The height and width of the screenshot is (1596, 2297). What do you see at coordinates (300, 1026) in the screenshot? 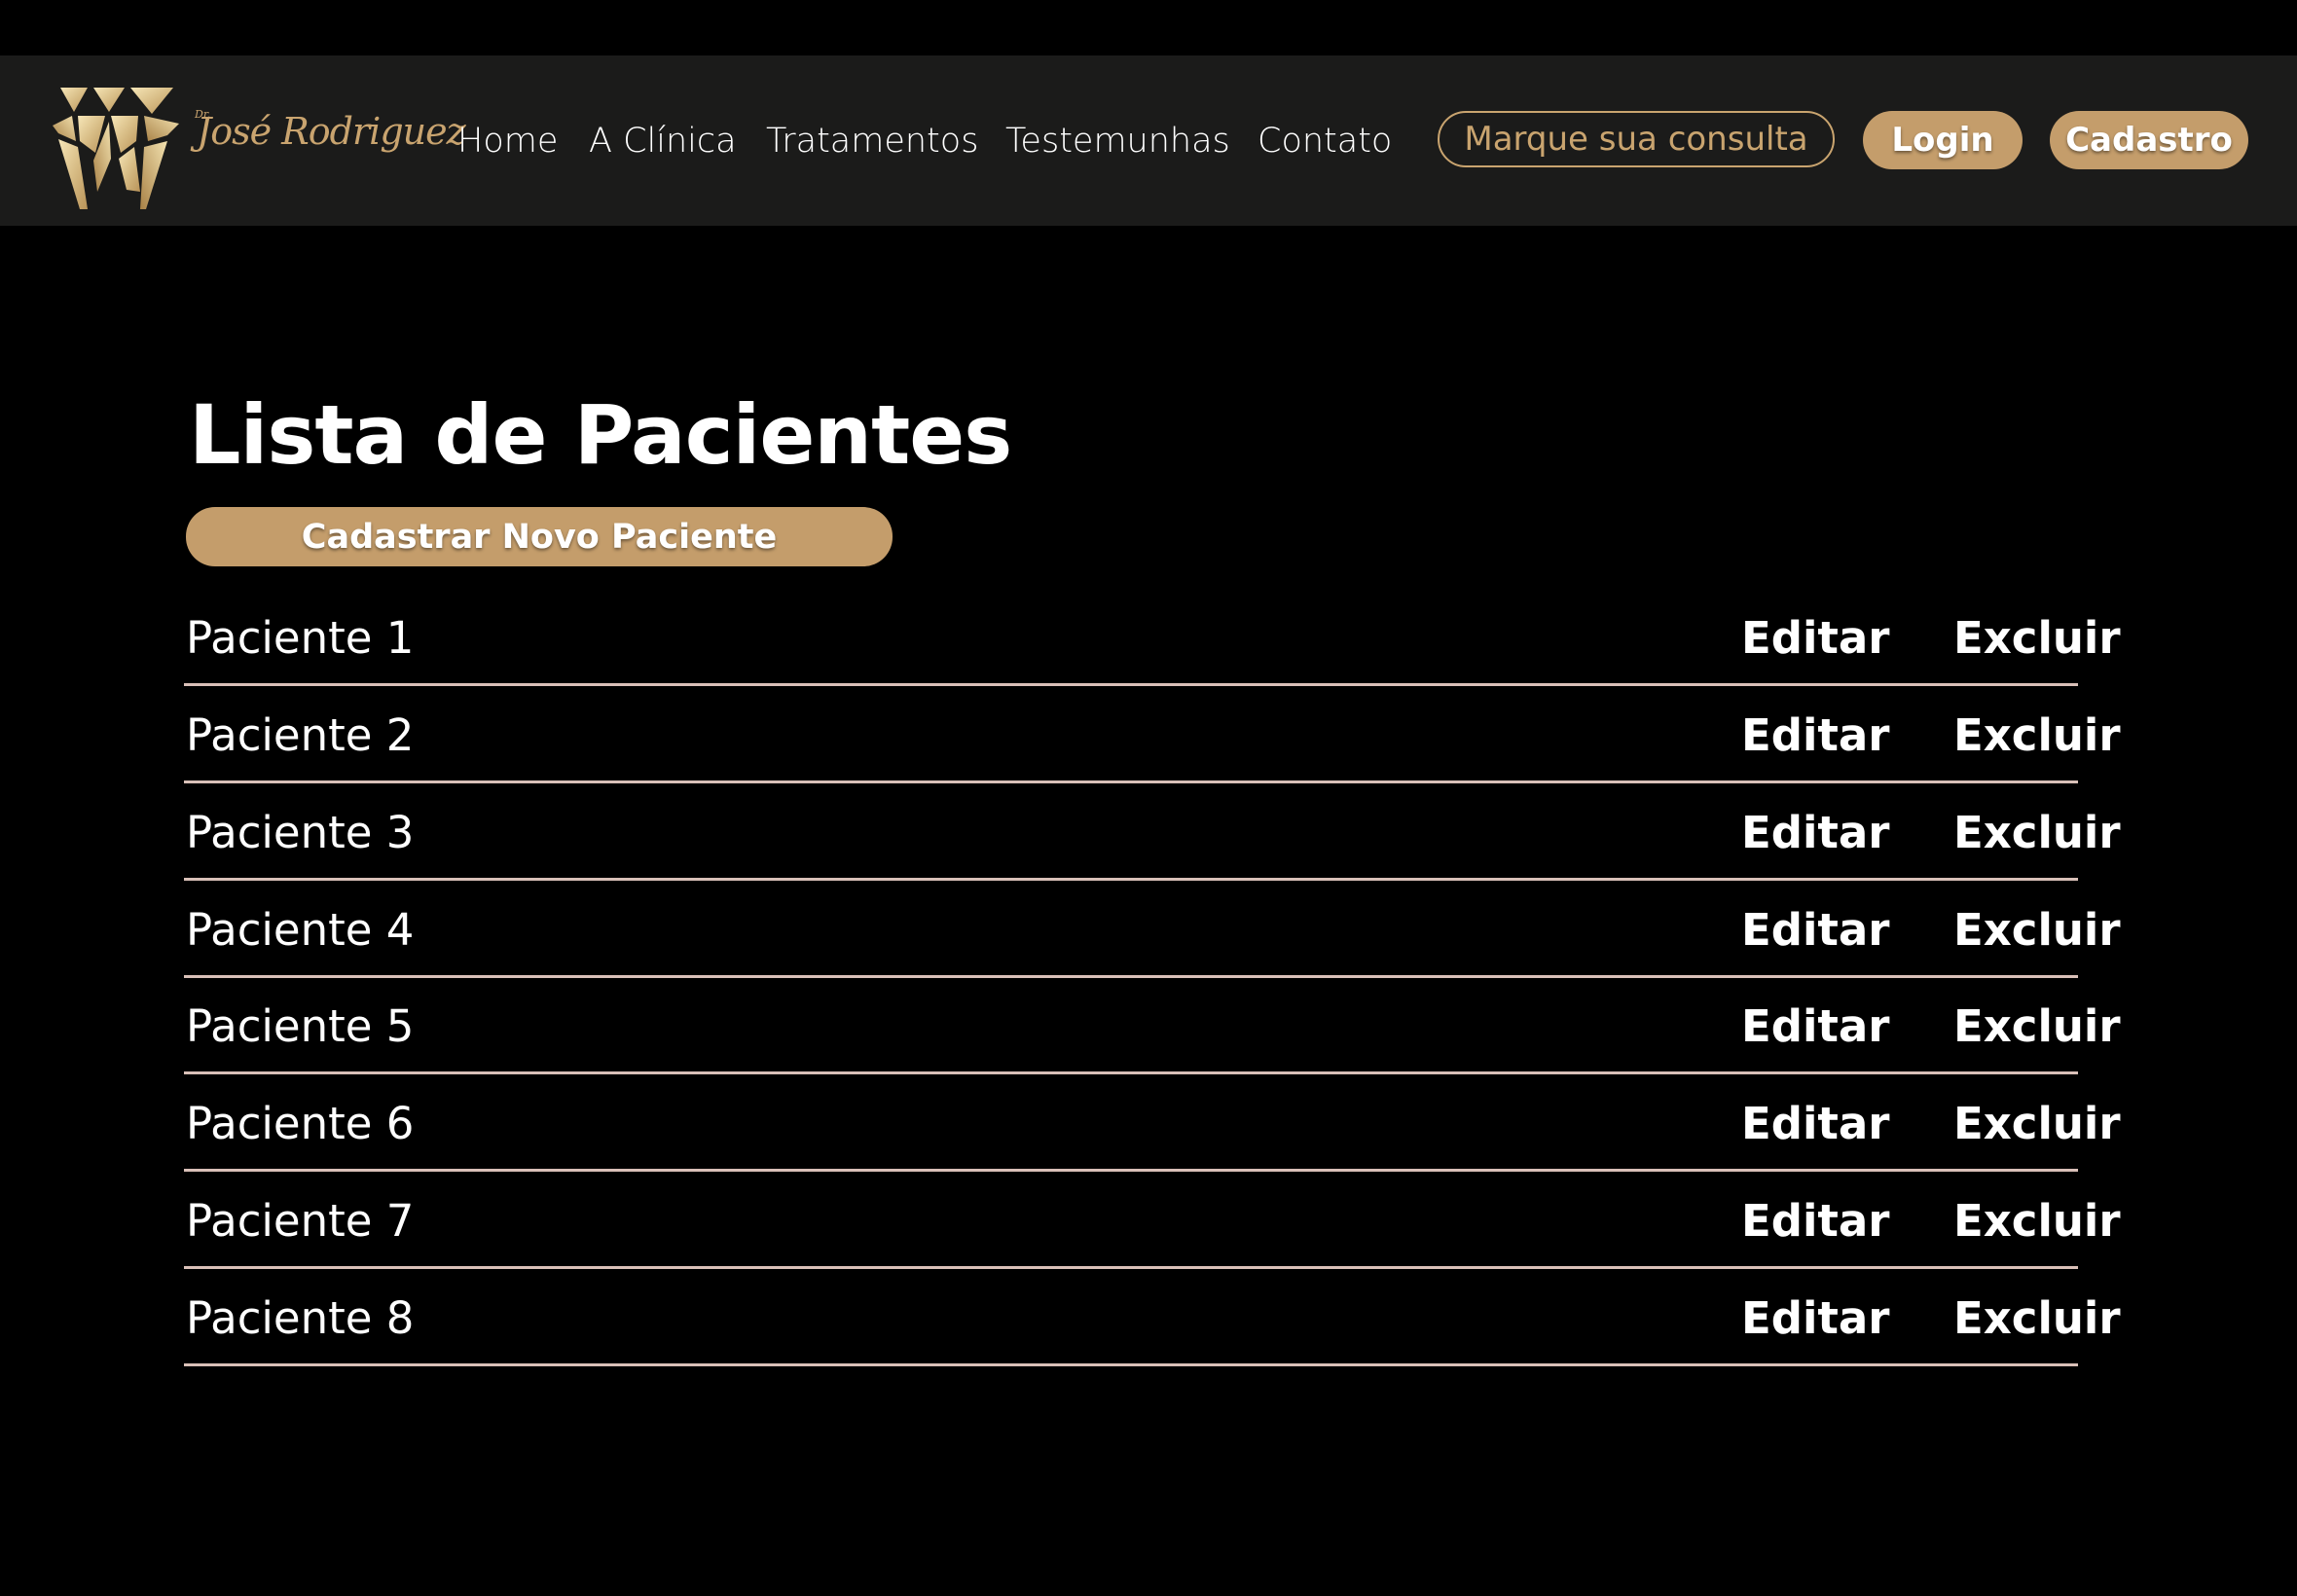
I see `patient-name: Paciente 5` at bounding box center [300, 1026].